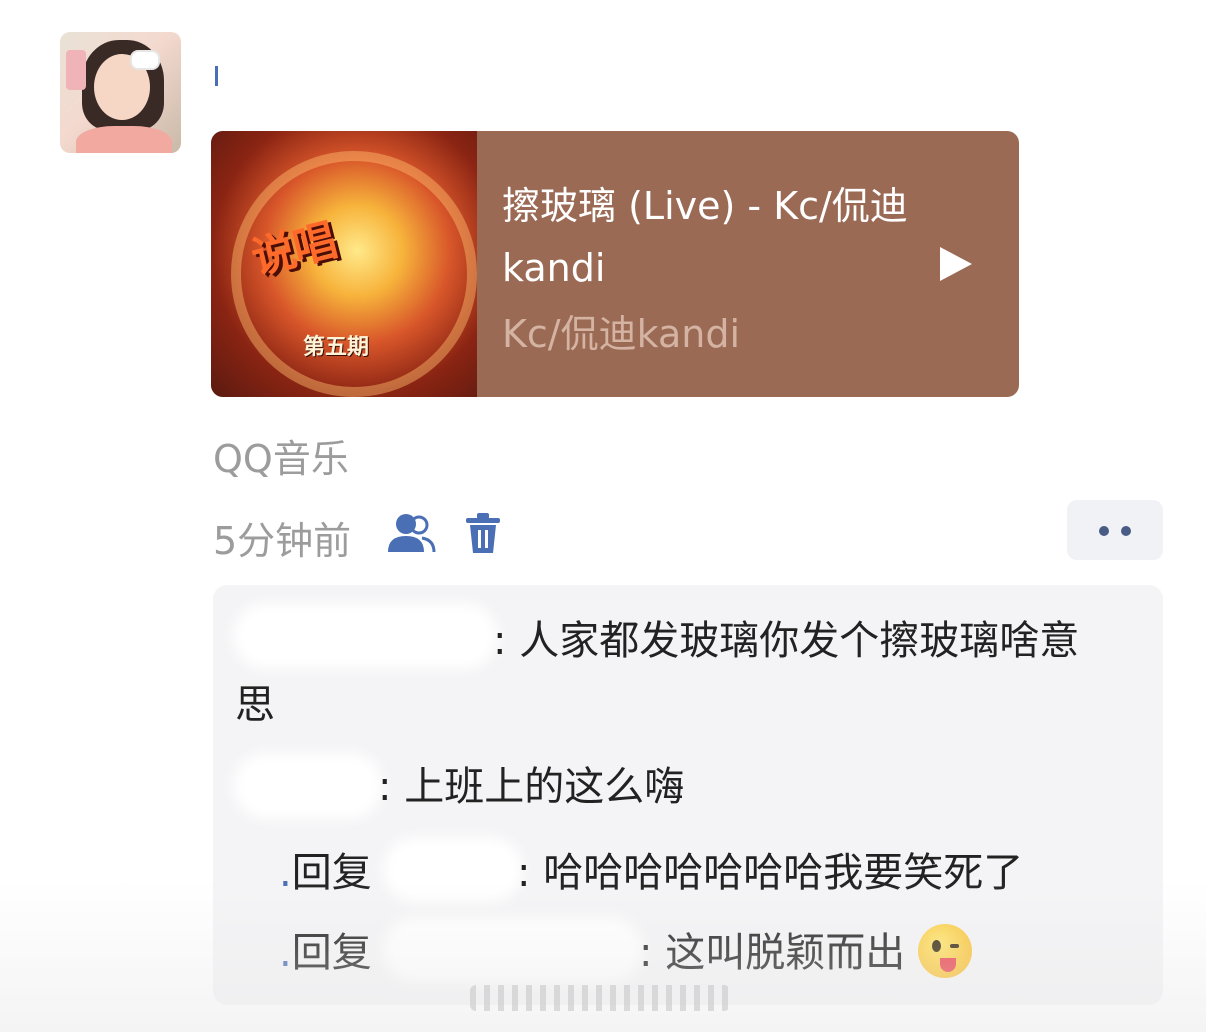 This screenshot has height=1032, width=1206. What do you see at coordinates (944, 951) in the screenshot?
I see `tongue-wink-emoji-icon` at bounding box center [944, 951].